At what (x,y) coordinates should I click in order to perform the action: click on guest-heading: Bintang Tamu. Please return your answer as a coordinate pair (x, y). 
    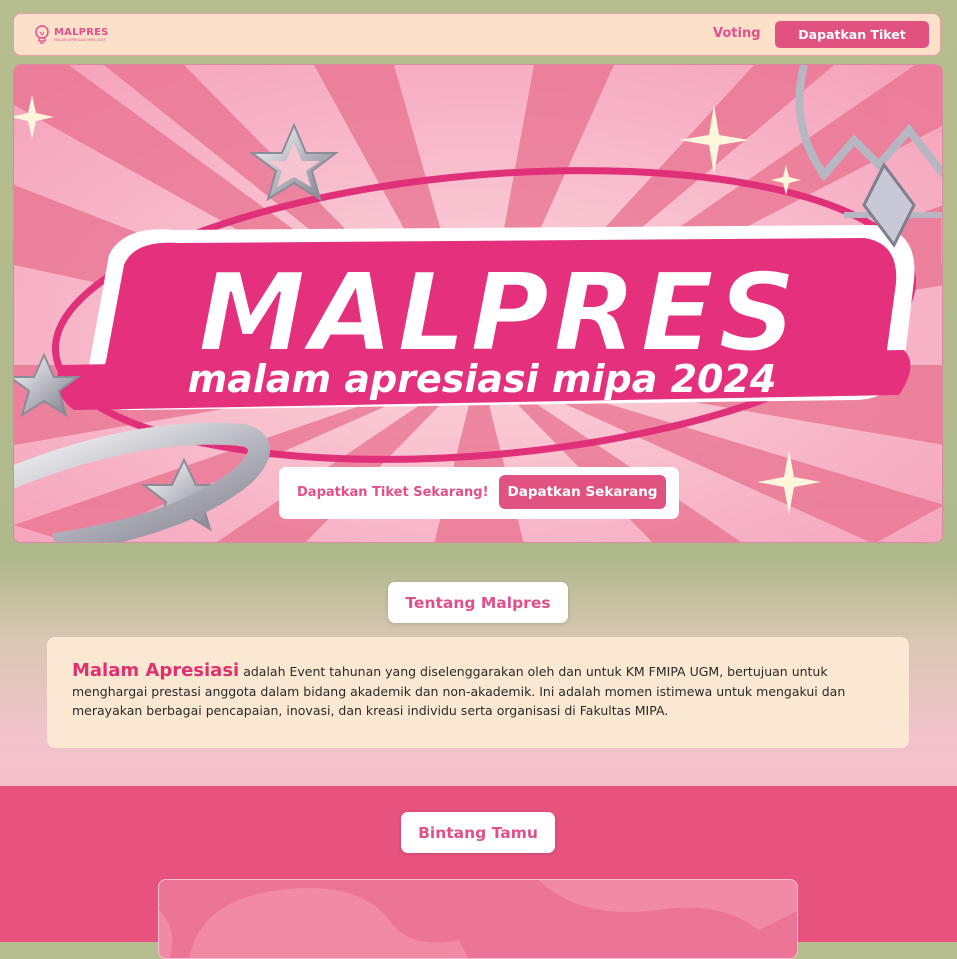
    Looking at the image, I should click on (478, 832).